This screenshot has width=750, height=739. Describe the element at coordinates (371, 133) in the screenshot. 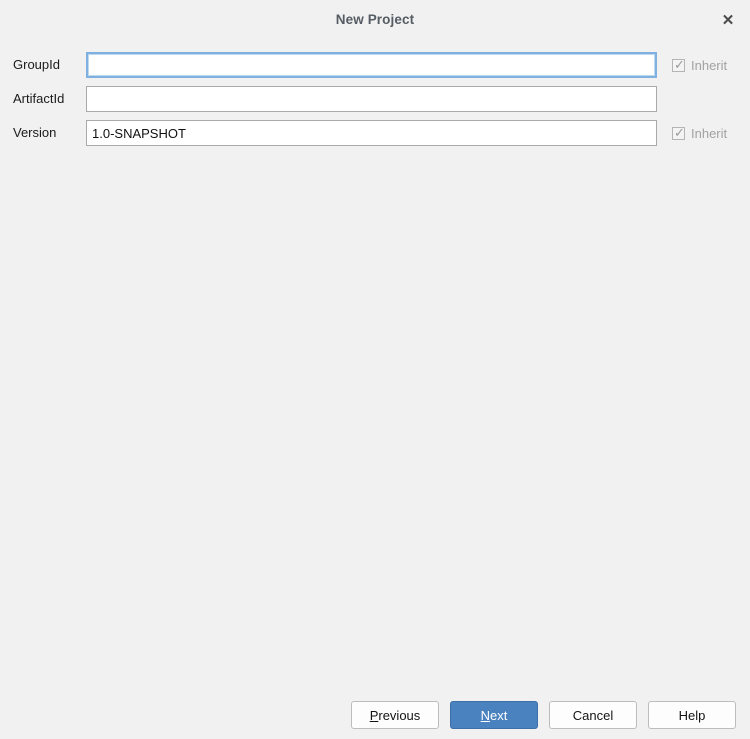

I see `version-input` at that location.